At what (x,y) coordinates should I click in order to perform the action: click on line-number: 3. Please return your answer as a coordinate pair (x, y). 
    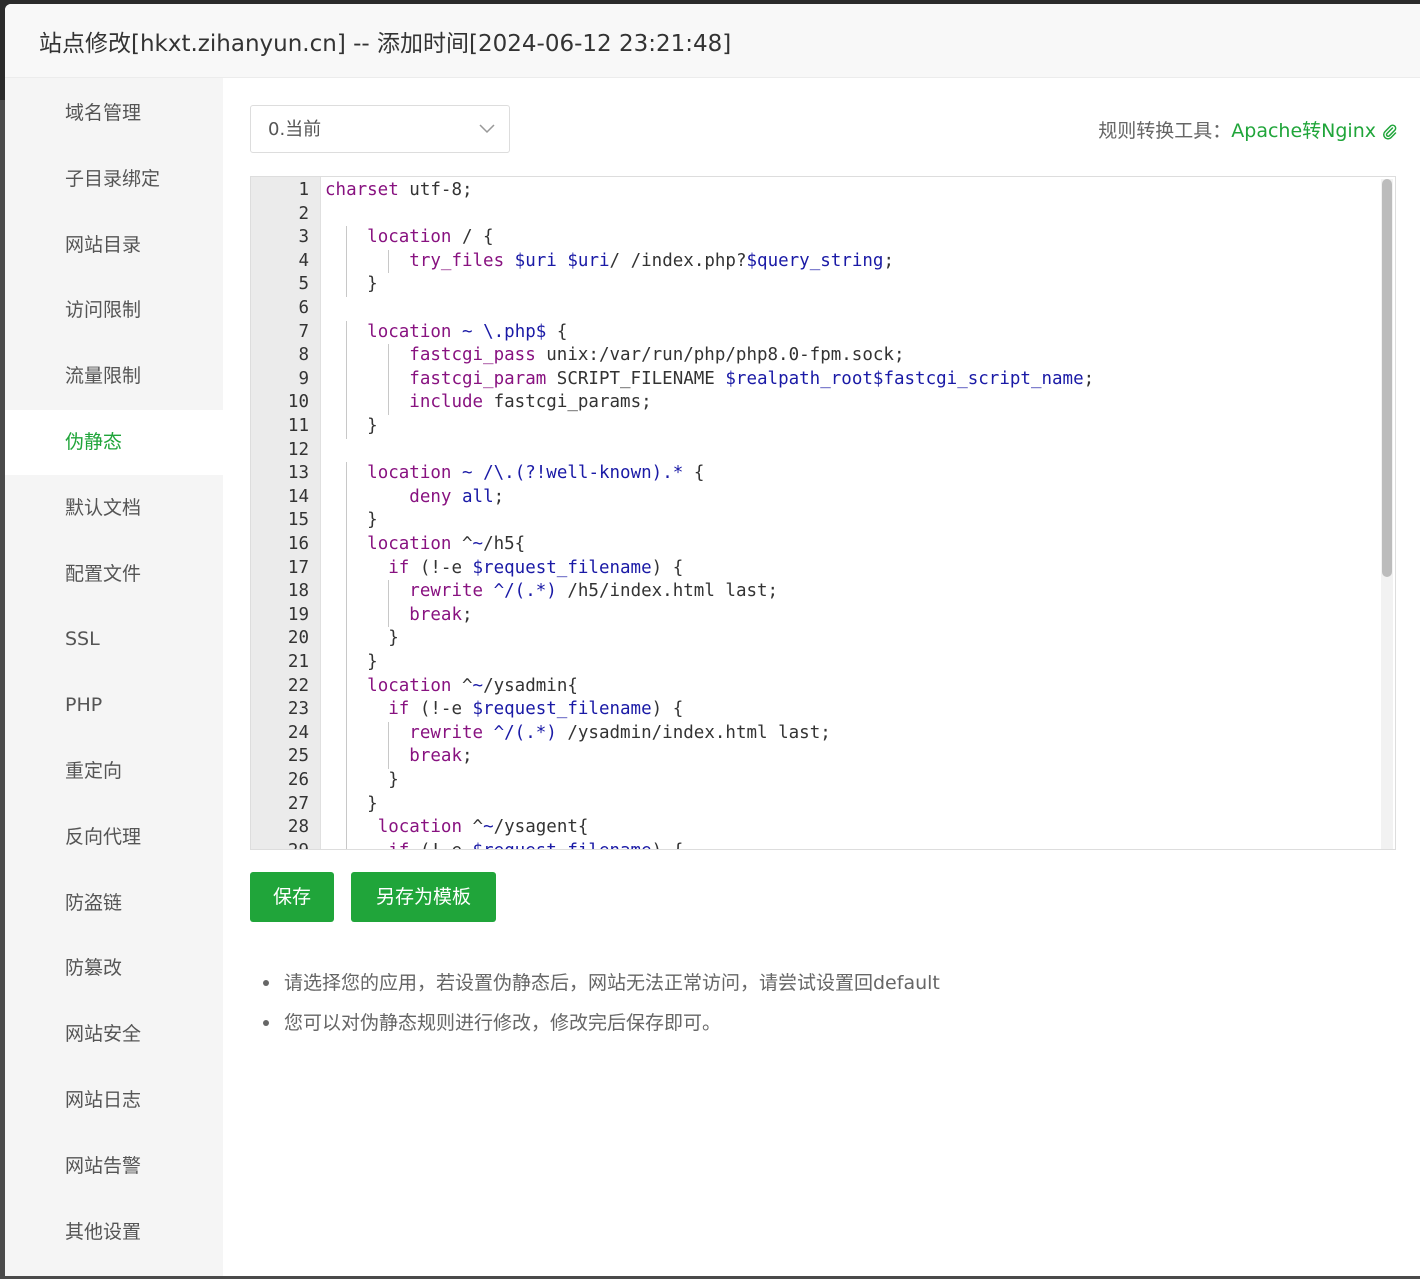
    Looking at the image, I should click on (303, 237).